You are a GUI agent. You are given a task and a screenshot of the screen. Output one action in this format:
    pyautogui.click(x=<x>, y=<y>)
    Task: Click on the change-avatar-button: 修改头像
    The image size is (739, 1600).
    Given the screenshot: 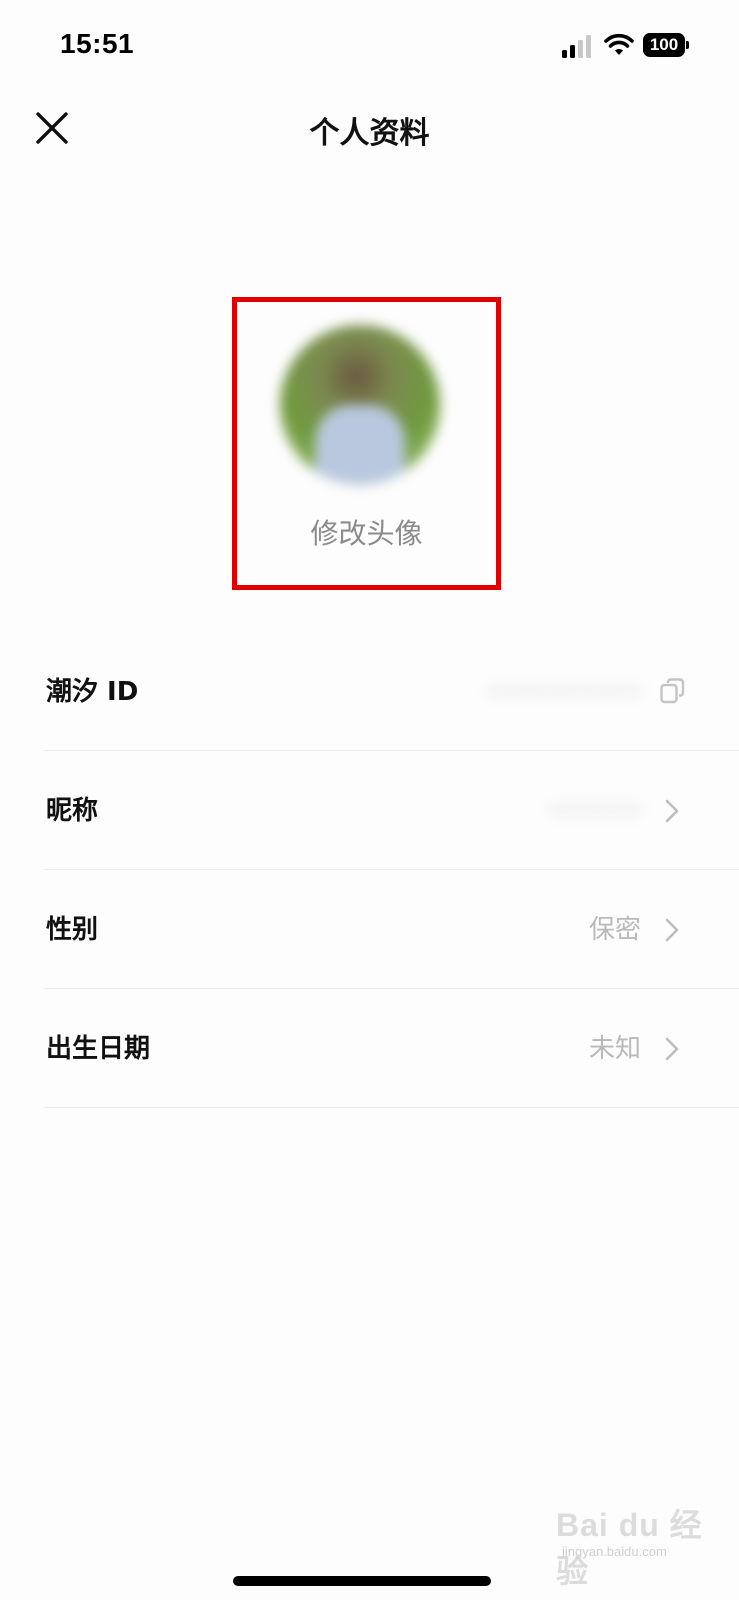 What is the action you would take?
    pyautogui.click(x=366, y=532)
    